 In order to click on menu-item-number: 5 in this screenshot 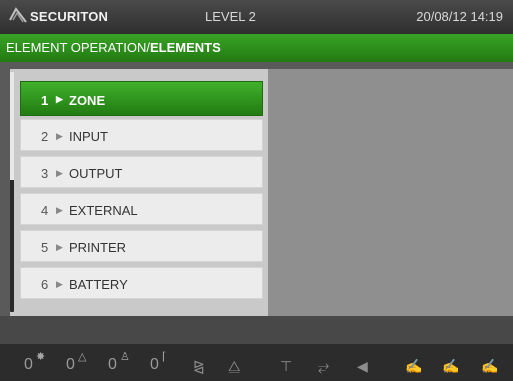, I will do `click(45, 247)`.